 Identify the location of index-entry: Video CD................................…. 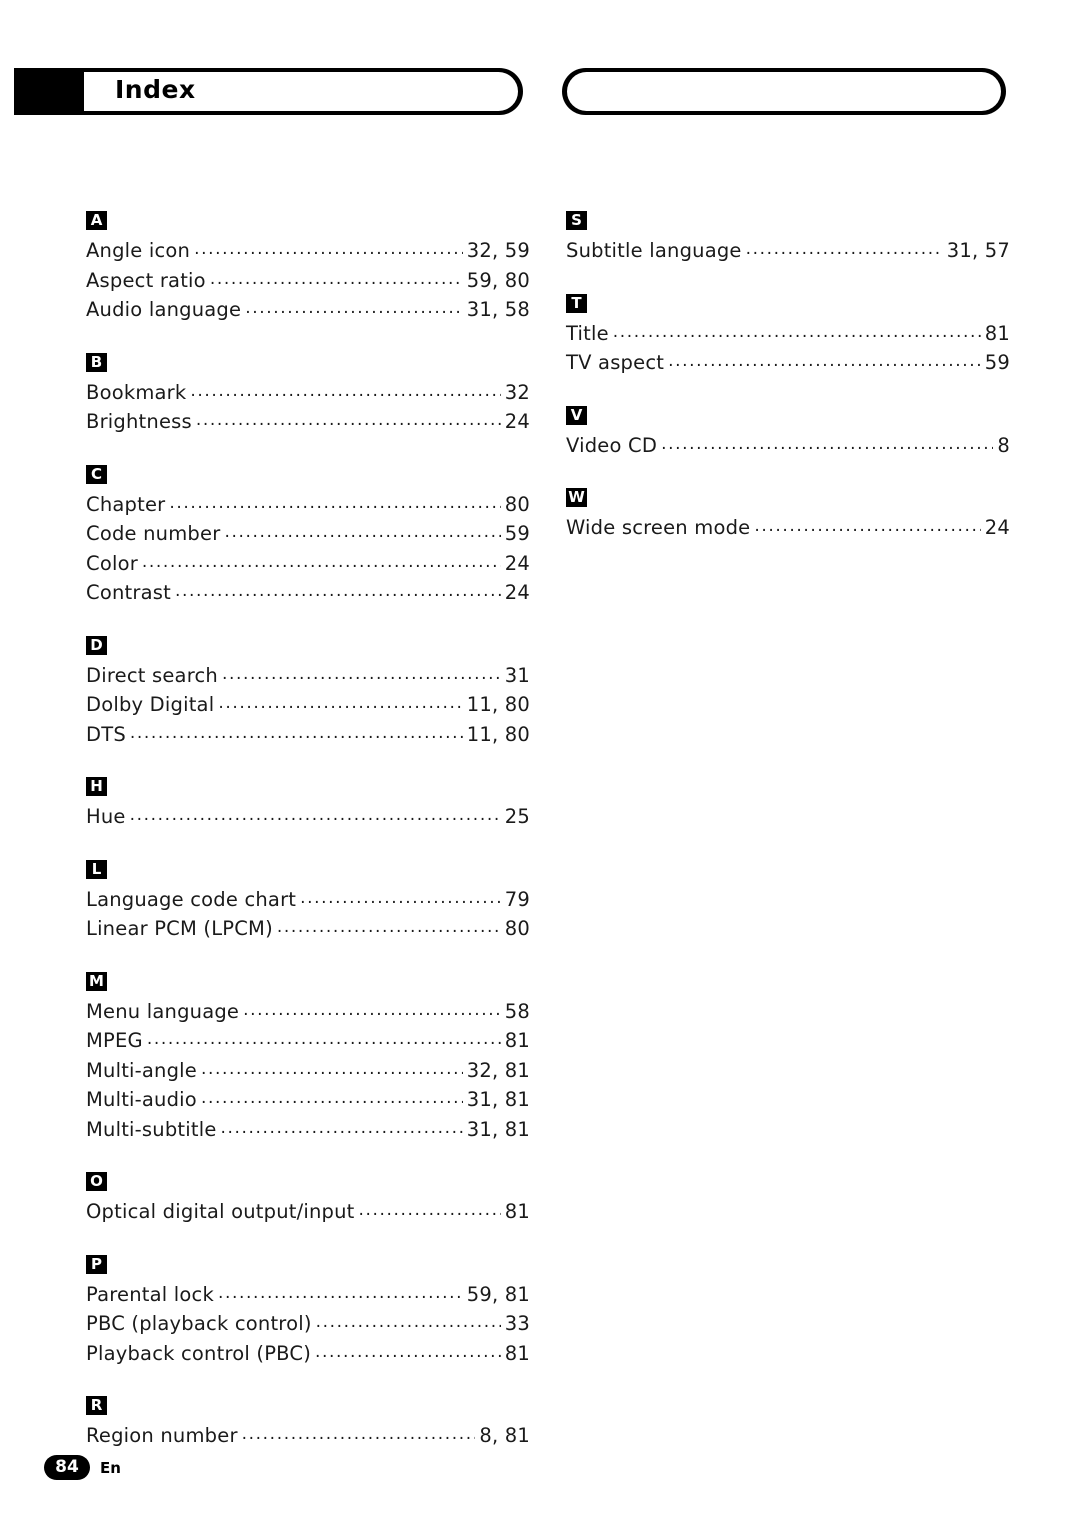
(788, 447).